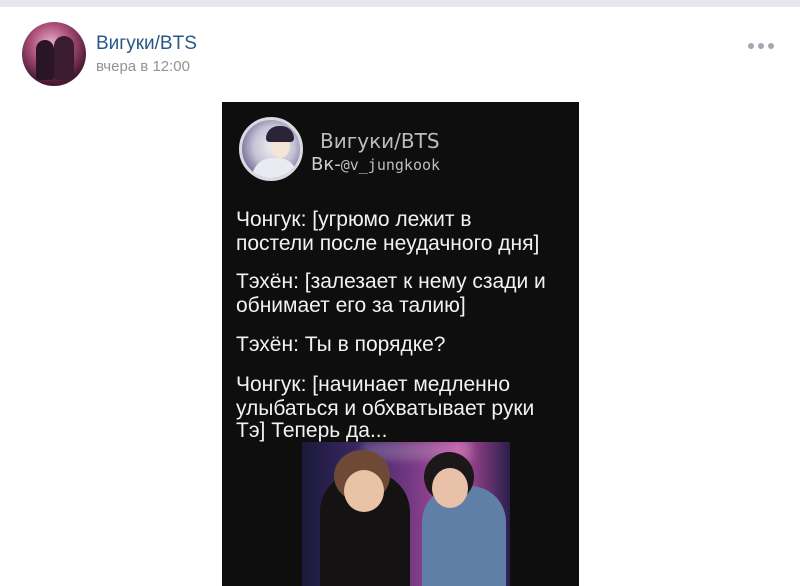  I want to click on person-left-face, so click(364, 491).